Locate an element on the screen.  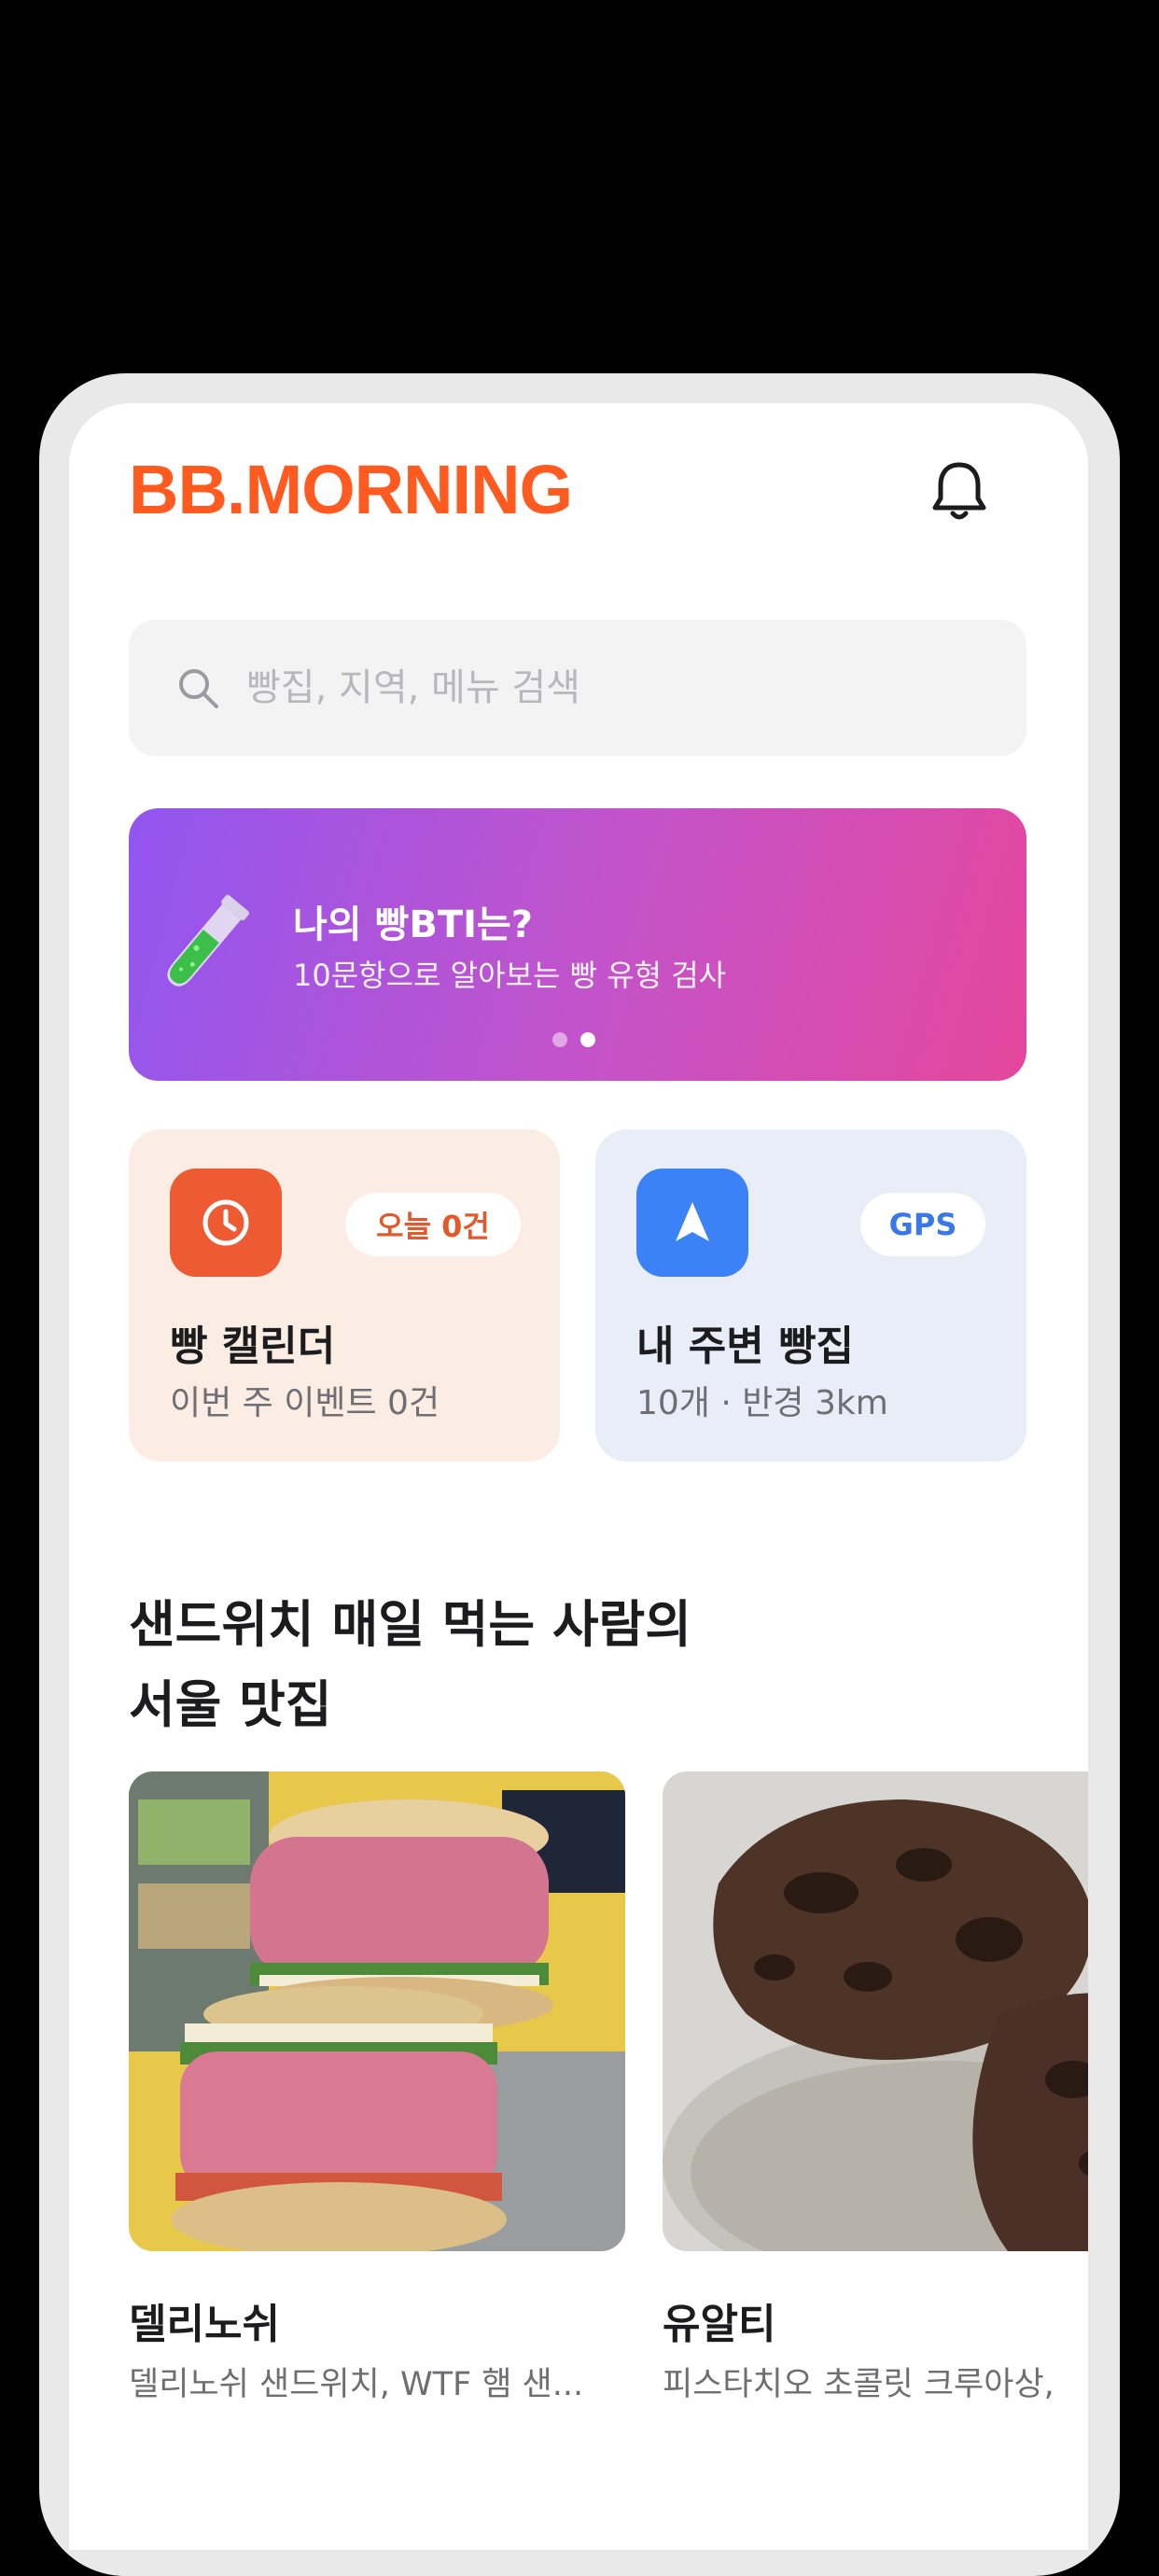
shop-name: 델리노쉬 is located at coordinates (204, 2324).